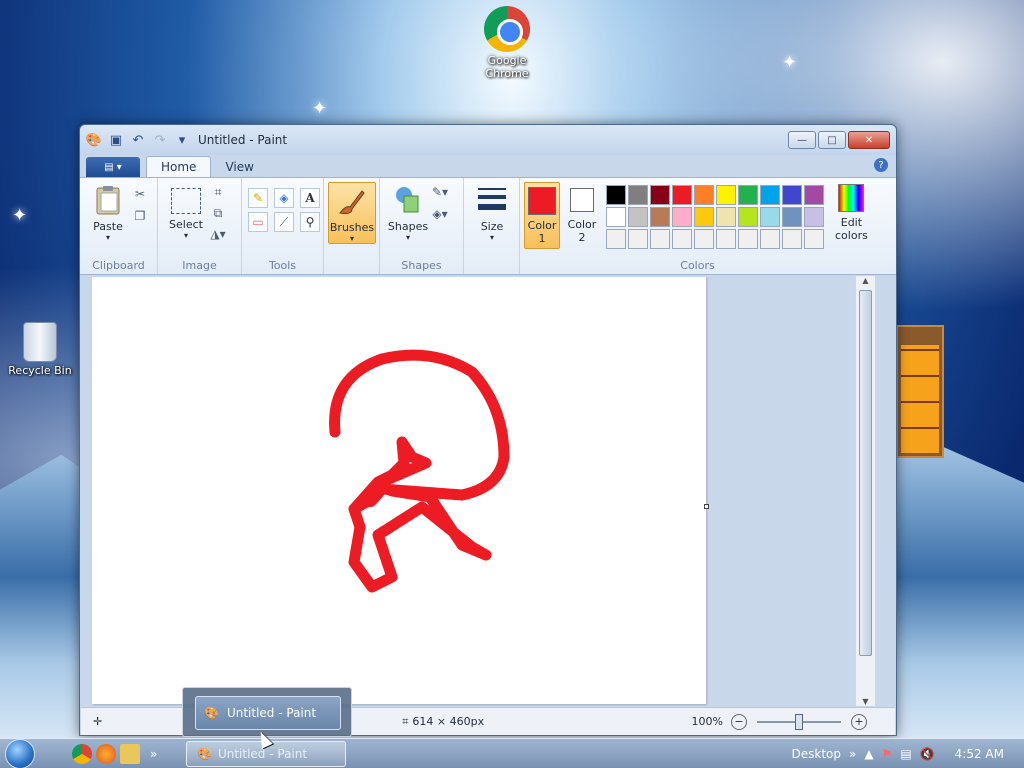 The height and width of the screenshot is (768, 1024). What do you see at coordinates (179, 166) in the screenshot?
I see `tab-home: Home` at bounding box center [179, 166].